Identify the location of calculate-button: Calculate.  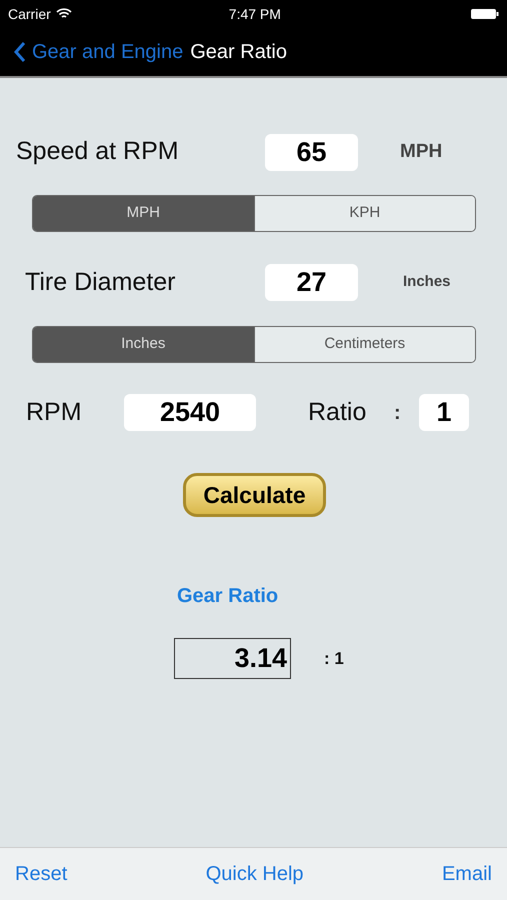
(254, 495).